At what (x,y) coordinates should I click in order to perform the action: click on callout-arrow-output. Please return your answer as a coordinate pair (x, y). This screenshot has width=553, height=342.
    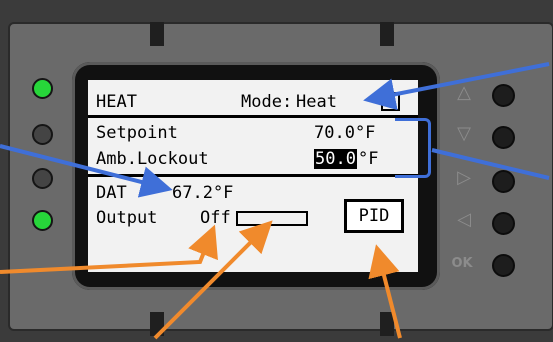
    Looking at the image, I should click on (109, 249).